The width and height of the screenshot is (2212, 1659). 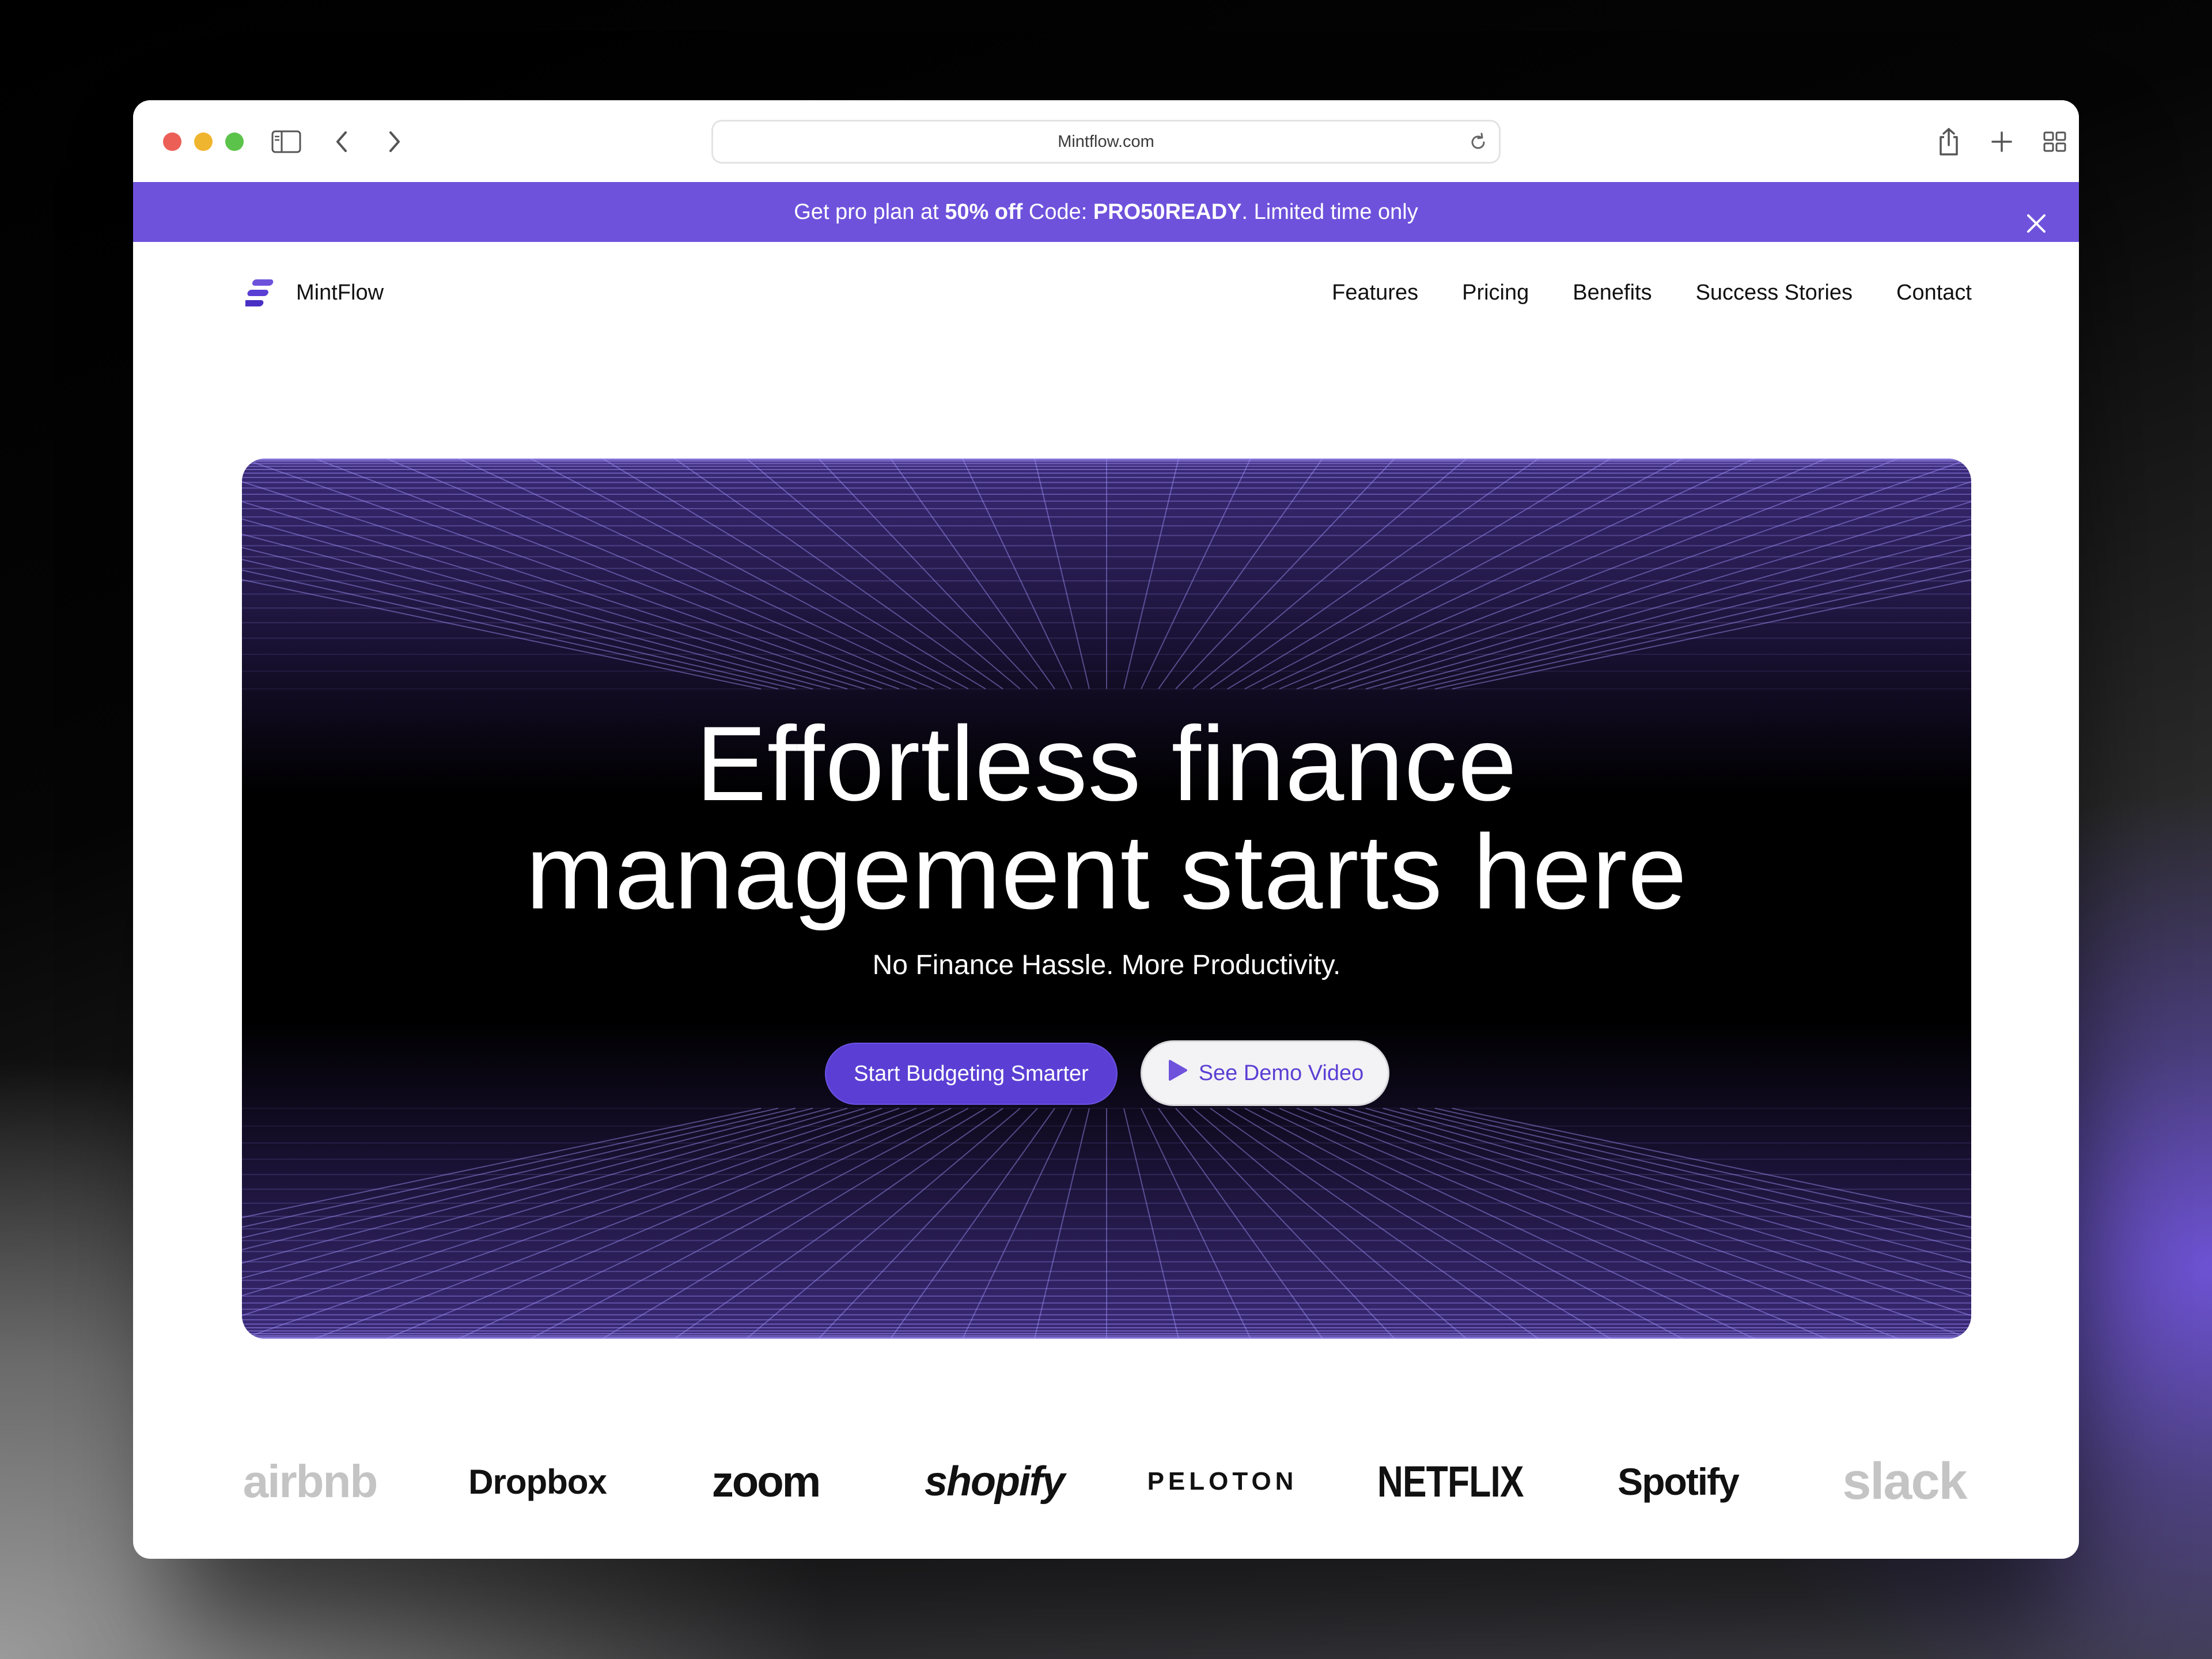 What do you see at coordinates (1450, 1481) in the screenshot?
I see `netflix-logo: NETFLIX` at bounding box center [1450, 1481].